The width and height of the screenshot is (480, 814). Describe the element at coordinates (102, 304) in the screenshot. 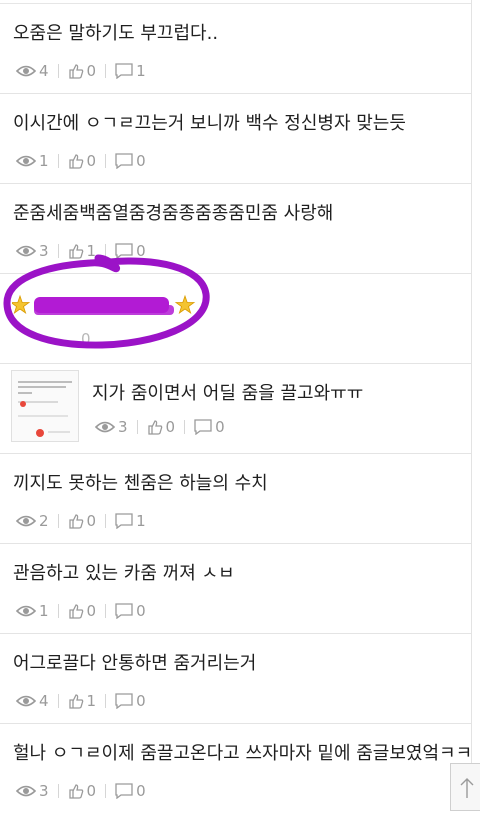

I see `redacted-title` at that location.